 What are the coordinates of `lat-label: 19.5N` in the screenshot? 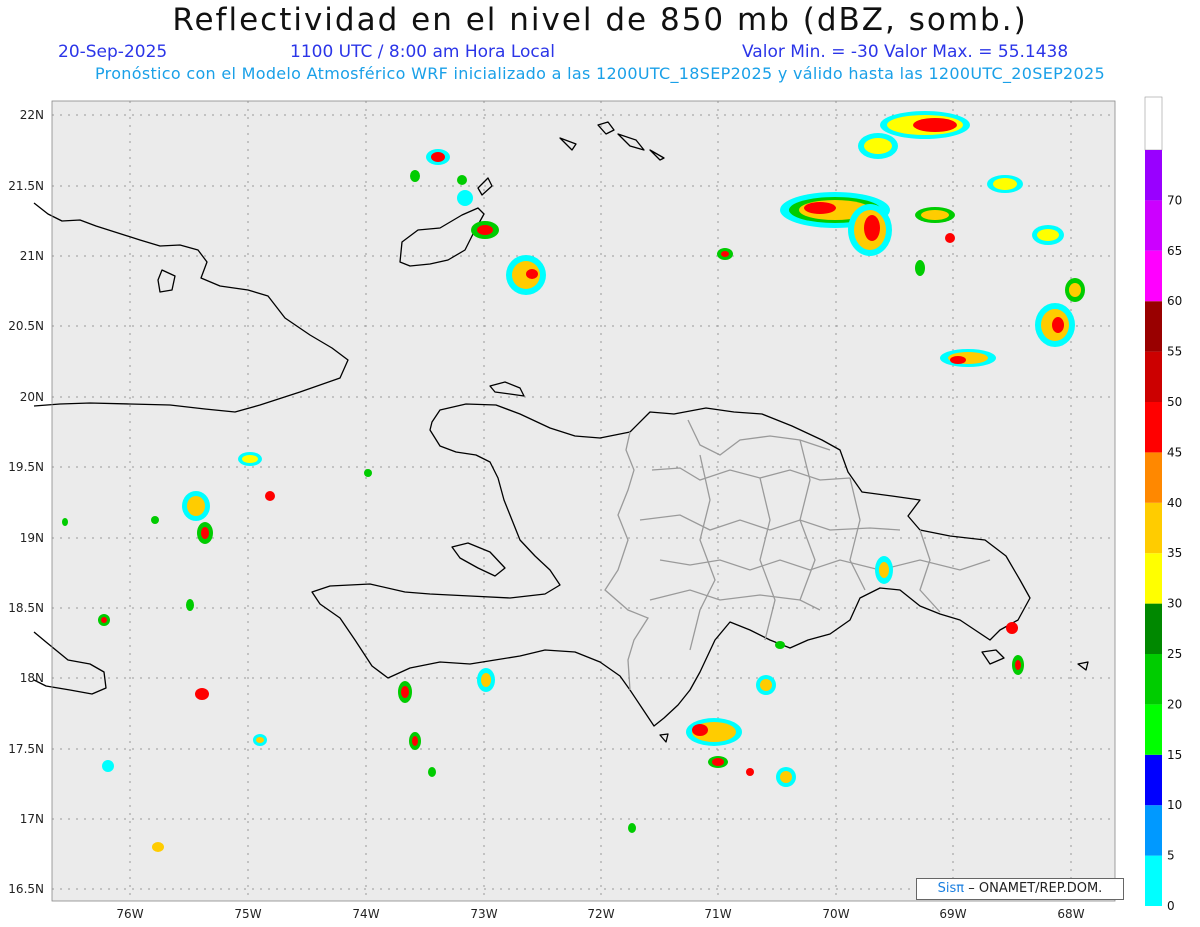 It's located at (26, 467).